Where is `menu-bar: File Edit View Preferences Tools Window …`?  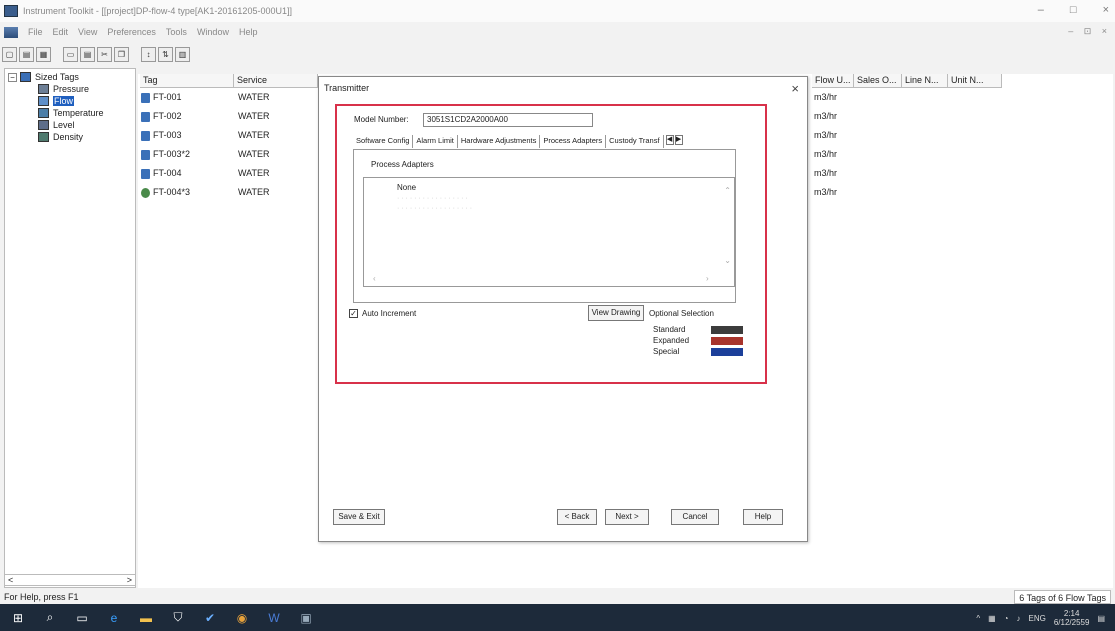
menu-bar: File Edit View Preferences Tools Window … is located at coordinates (557, 32).